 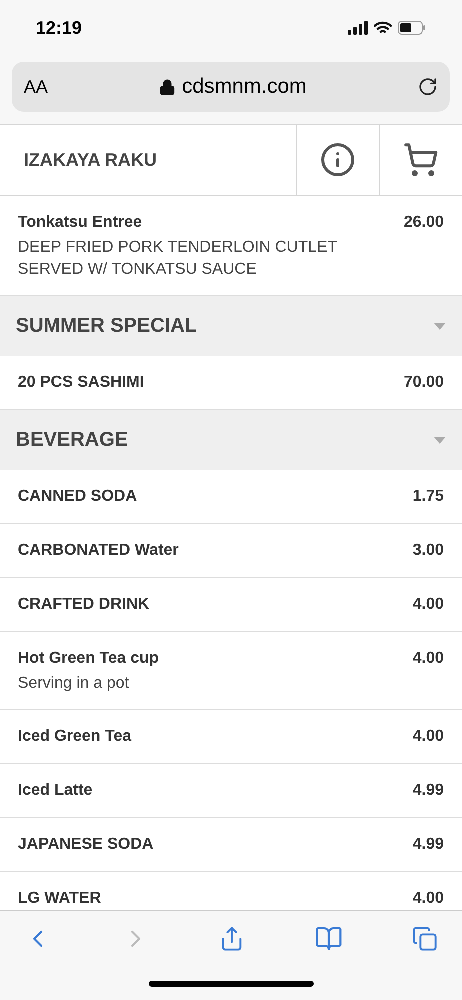 I want to click on status-time: 12:19, so click(x=59, y=28).